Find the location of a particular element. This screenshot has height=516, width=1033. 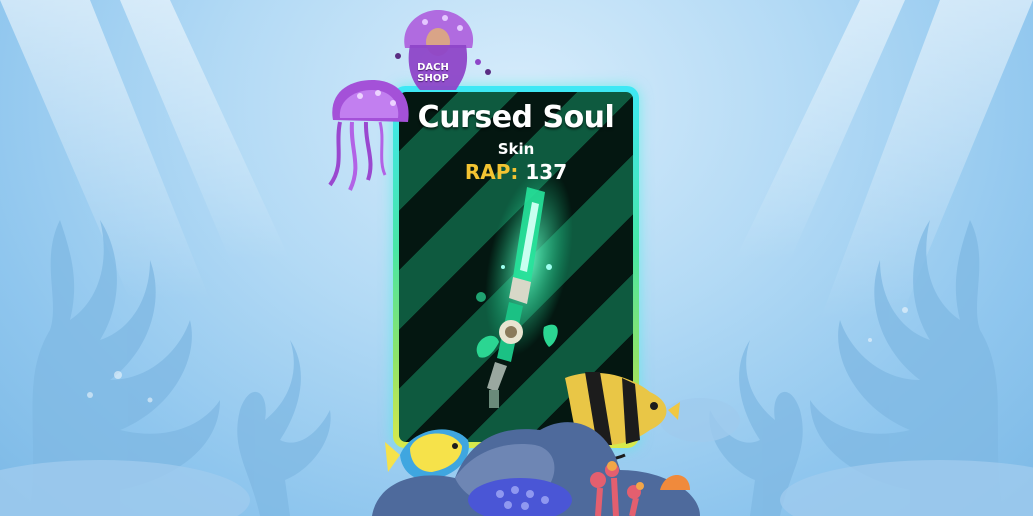

shop-badge: DACH SHOP is located at coordinates (433, 73).